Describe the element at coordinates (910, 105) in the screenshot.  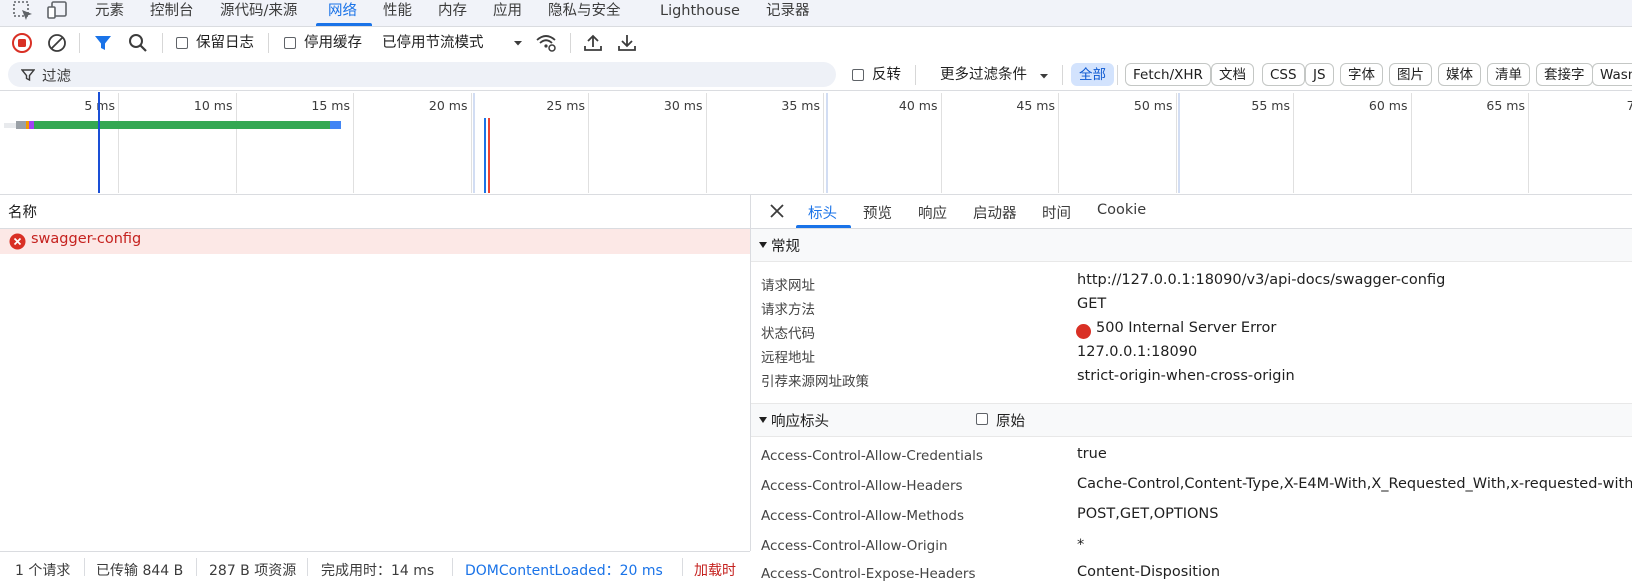
I see `timeline-tick-label: 40 ms` at that location.